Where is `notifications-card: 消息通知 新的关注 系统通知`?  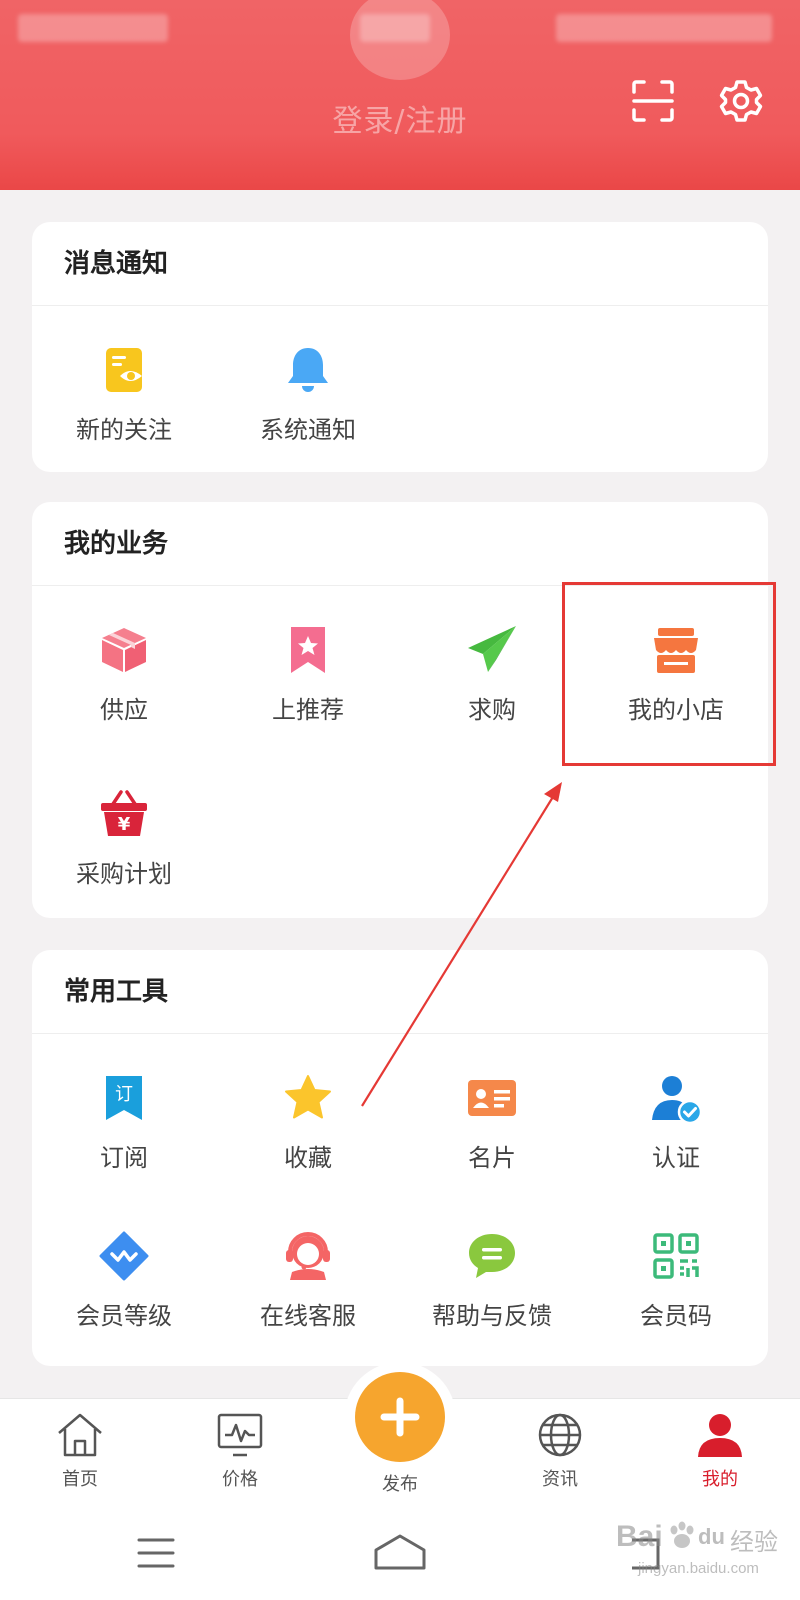 notifications-card: 消息通知 新的关注 系统通知 is located at coordinates (400, 347).